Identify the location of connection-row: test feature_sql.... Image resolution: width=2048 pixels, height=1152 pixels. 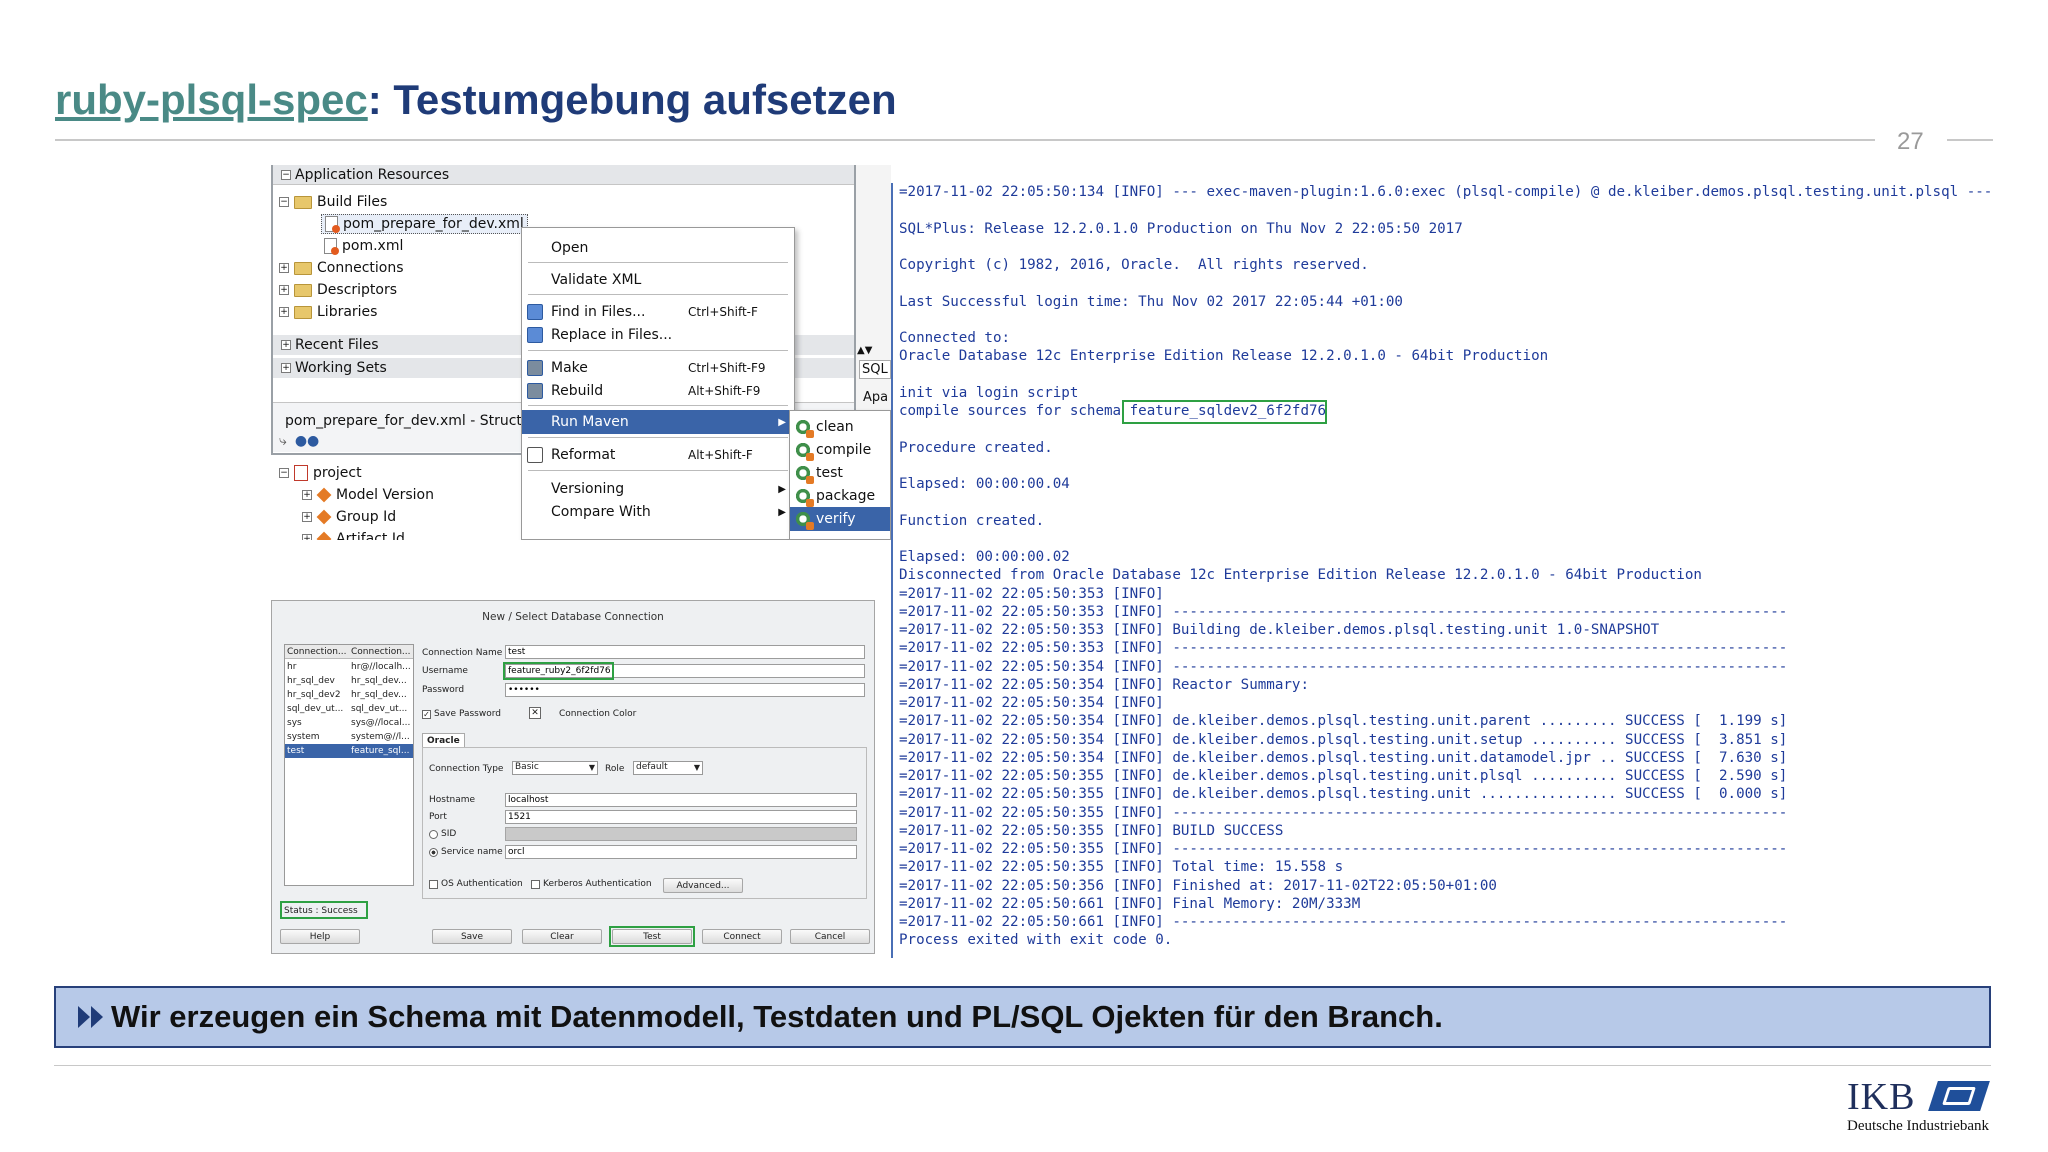
(349, 751).